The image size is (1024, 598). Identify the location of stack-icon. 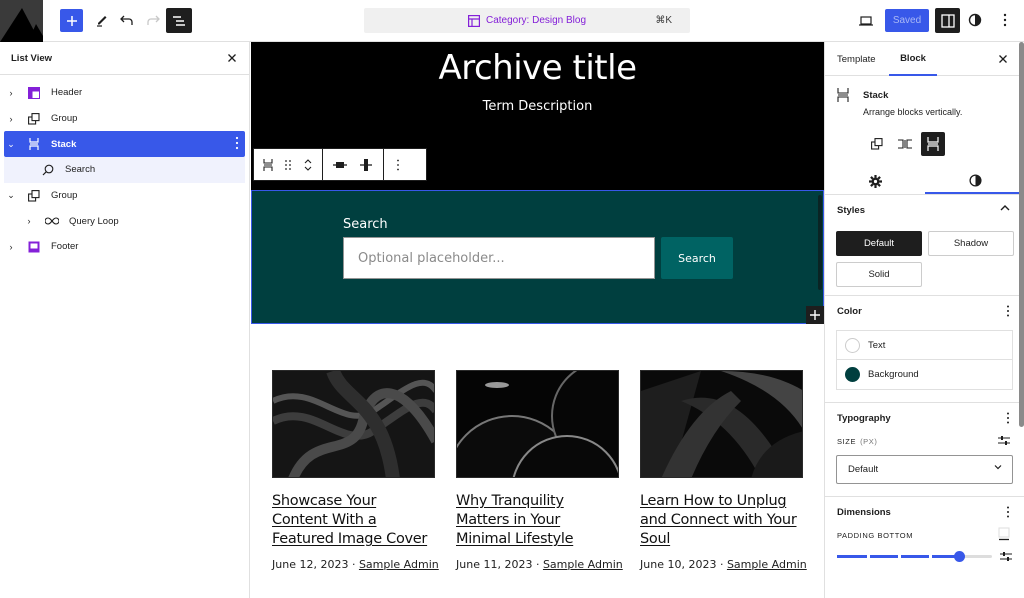
(268, 164).